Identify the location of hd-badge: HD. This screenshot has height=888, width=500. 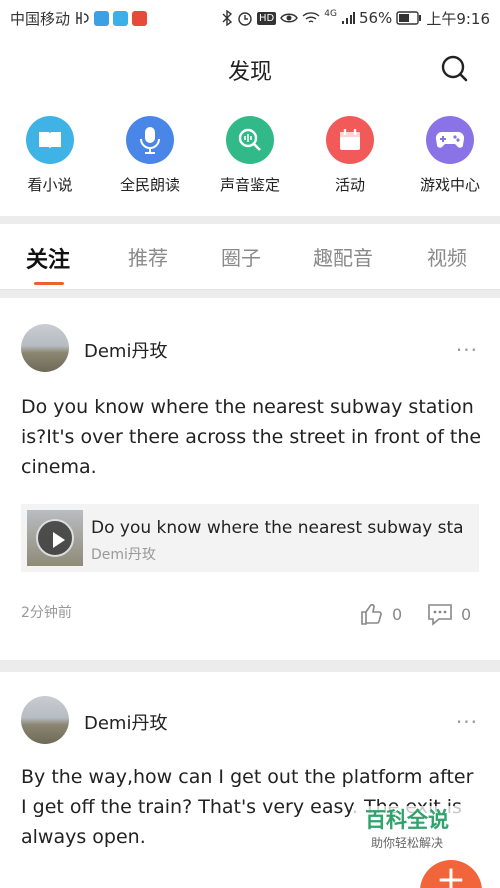
(267, 18).